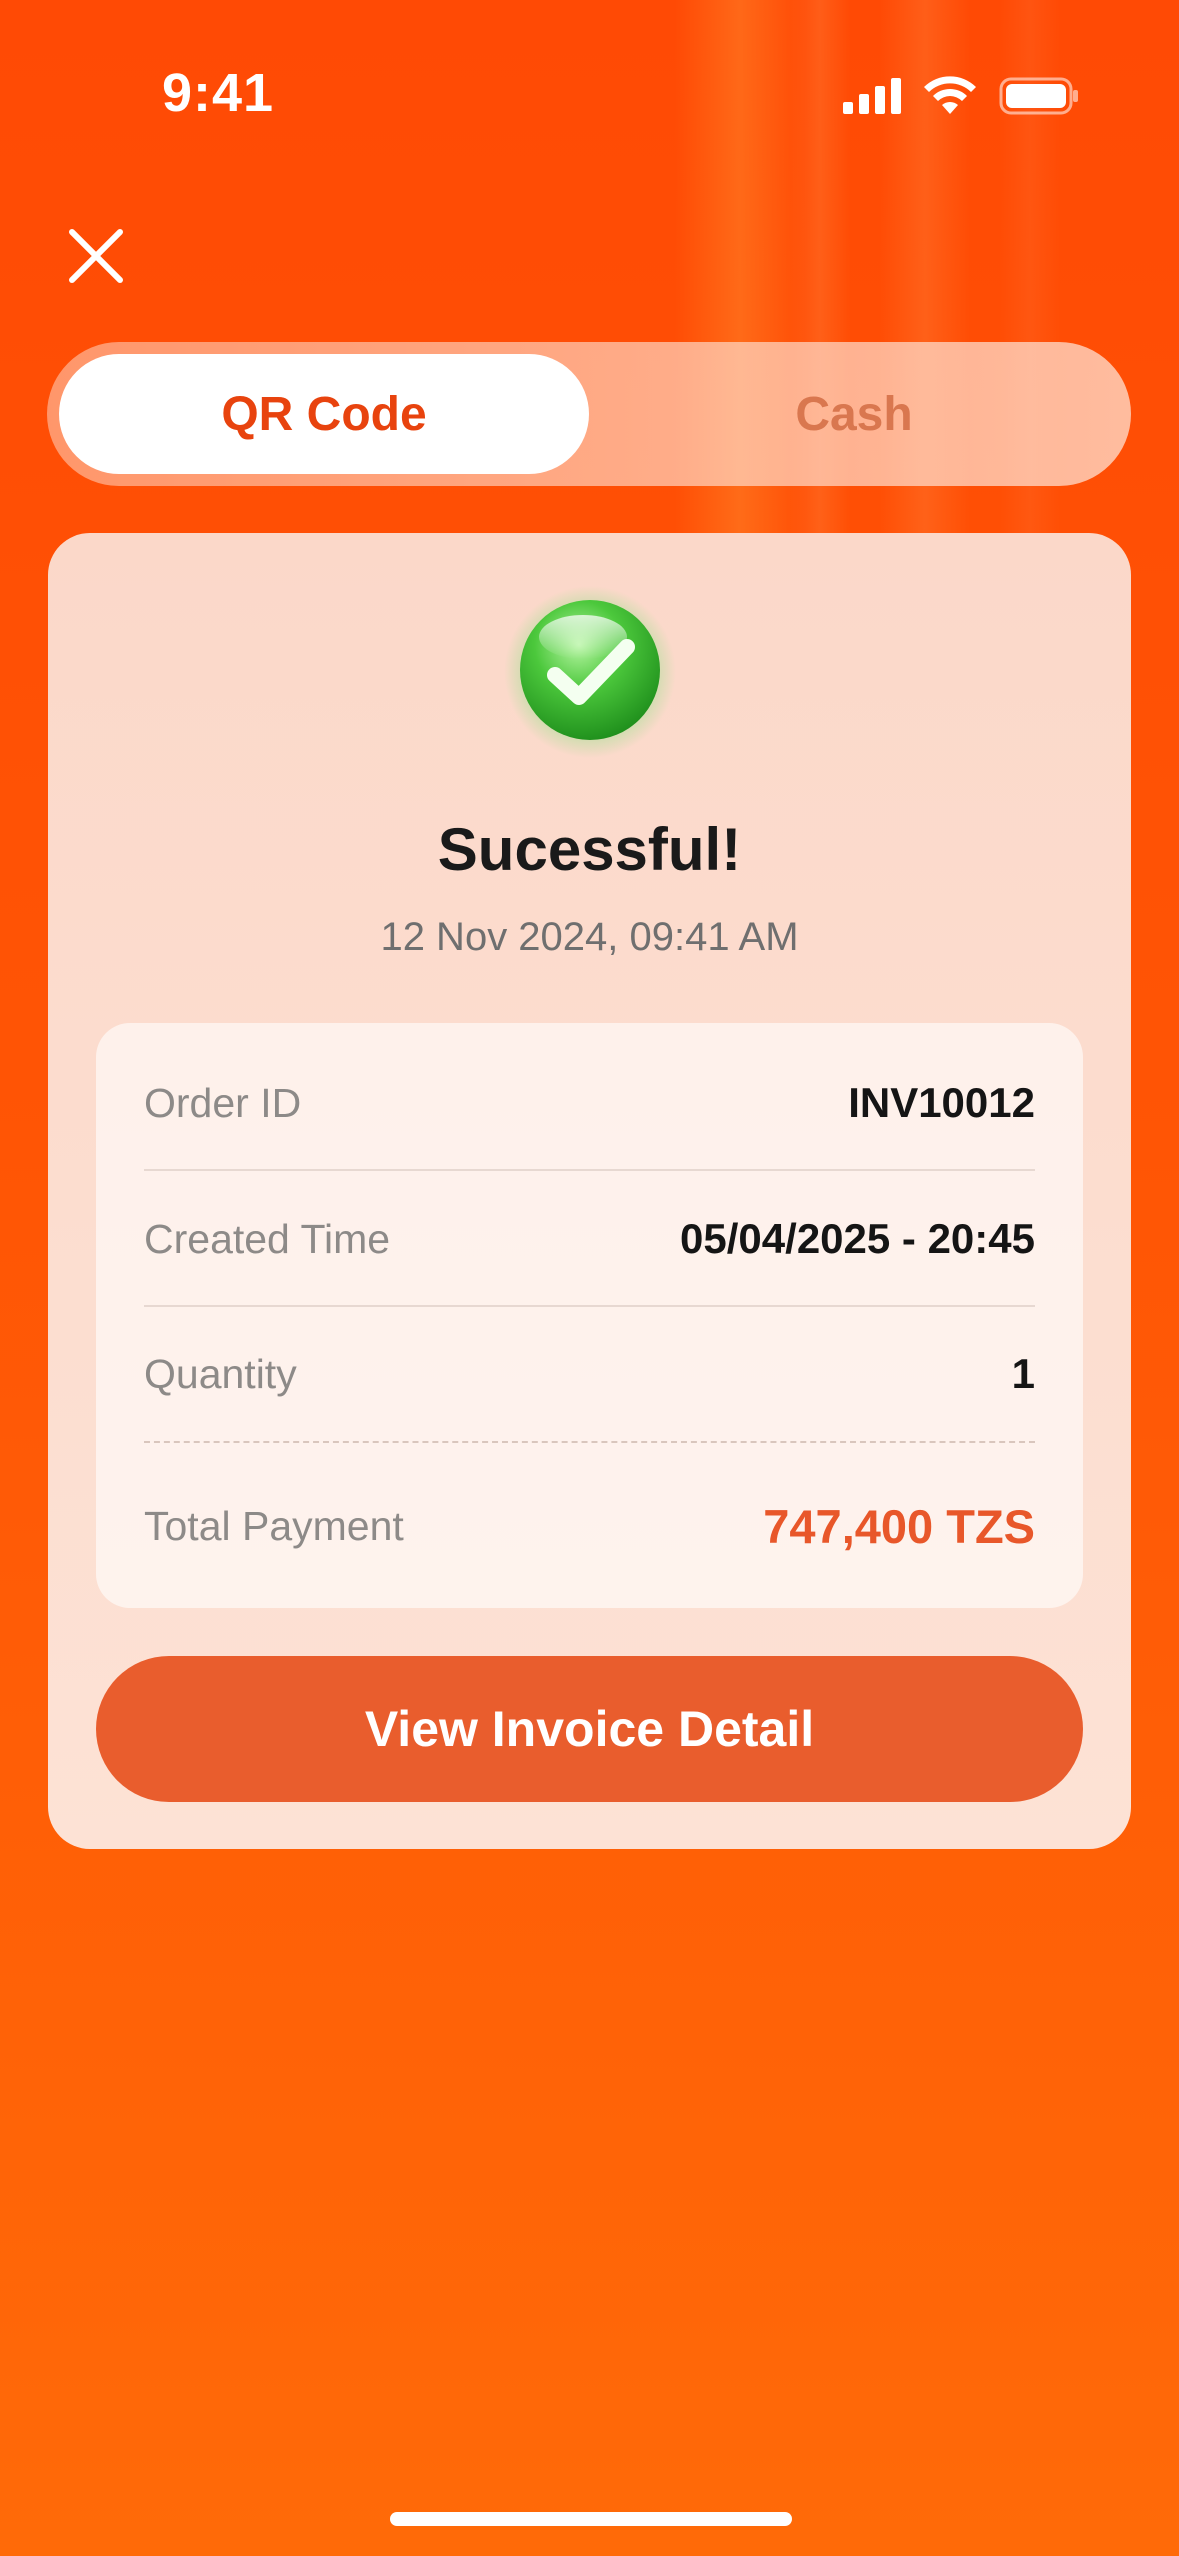 This screenshot has height=2556, width=1179. Describe the element at coordinates (589, 1442) in the screenshot. I see `detail-divider-dashed` at that location.